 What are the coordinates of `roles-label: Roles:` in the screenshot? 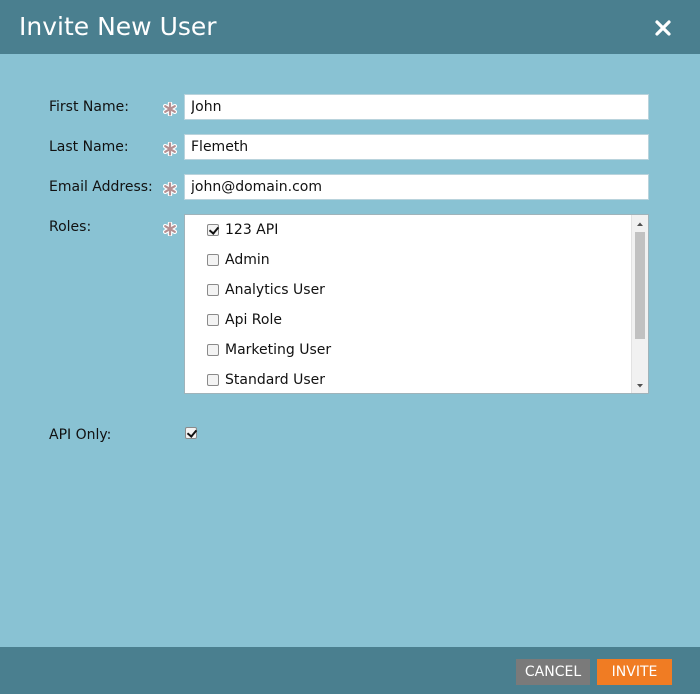 It's located at (70, 227).